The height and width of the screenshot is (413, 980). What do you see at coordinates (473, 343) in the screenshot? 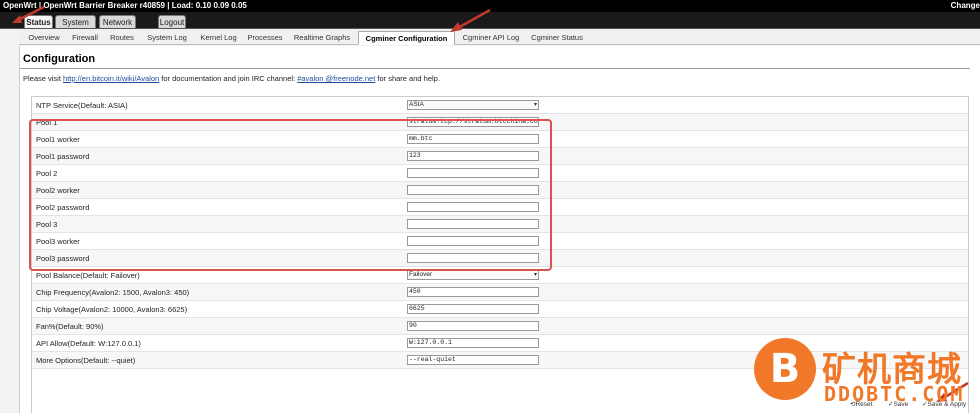
I see `api-allow-input: W:127.0.0.1` at bounding box center [473, 343].